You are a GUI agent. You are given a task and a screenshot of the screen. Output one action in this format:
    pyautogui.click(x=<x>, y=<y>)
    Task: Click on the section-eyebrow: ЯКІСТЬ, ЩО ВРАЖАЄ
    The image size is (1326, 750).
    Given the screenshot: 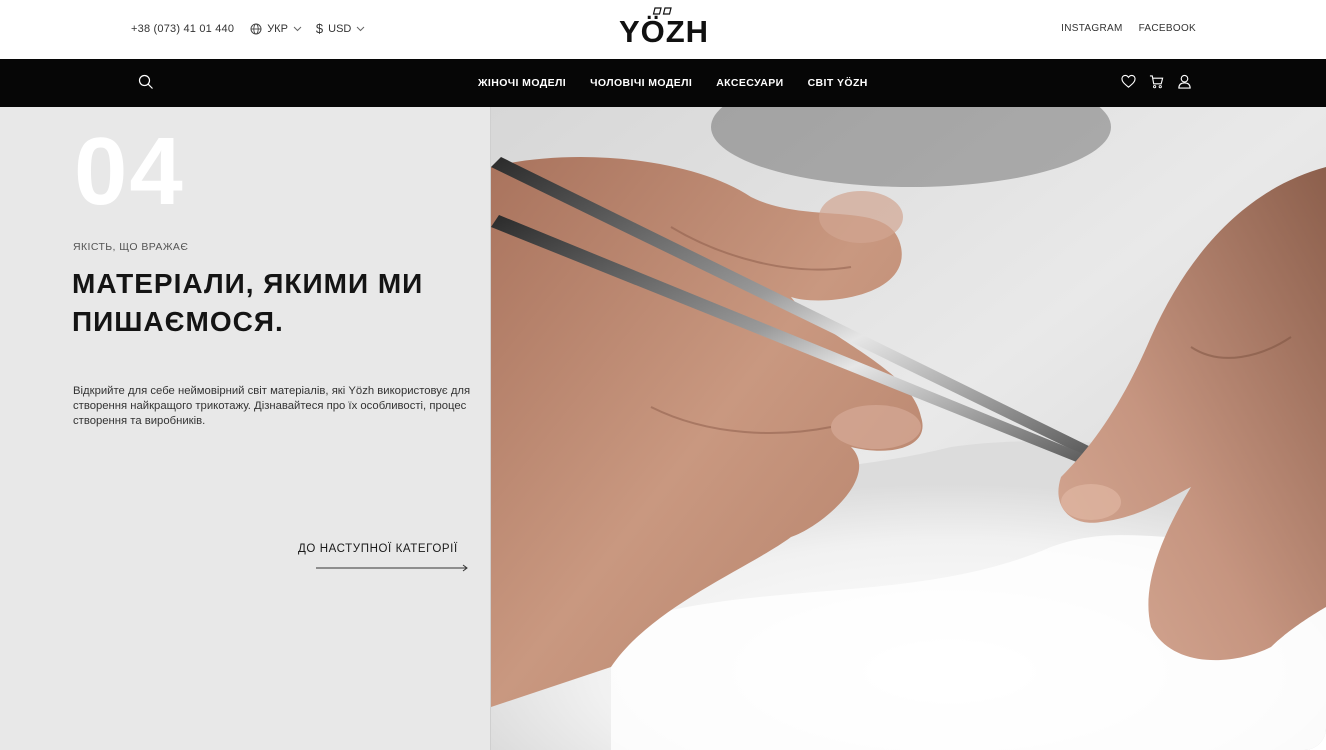 What is the action you would take?
    pyautogui.click(x=131, y=247)
    